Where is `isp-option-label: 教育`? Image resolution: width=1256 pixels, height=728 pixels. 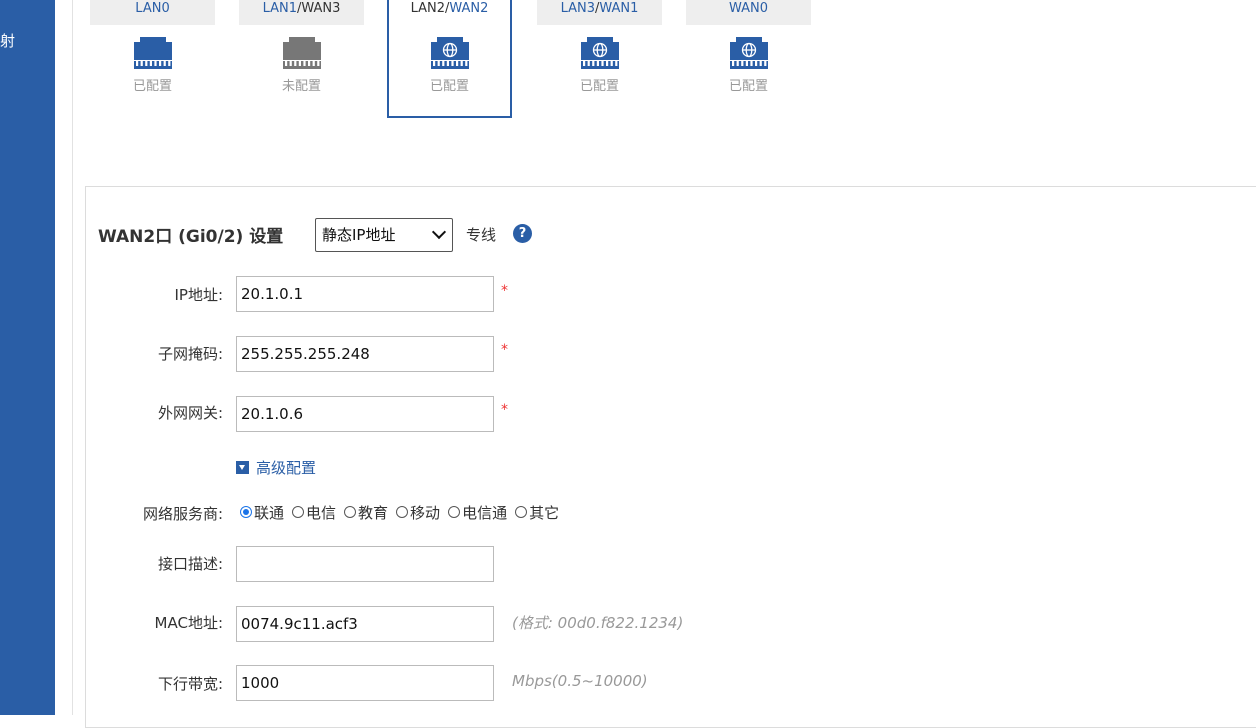 isp-option-label: 教育 is located at coordinates (373, 513).